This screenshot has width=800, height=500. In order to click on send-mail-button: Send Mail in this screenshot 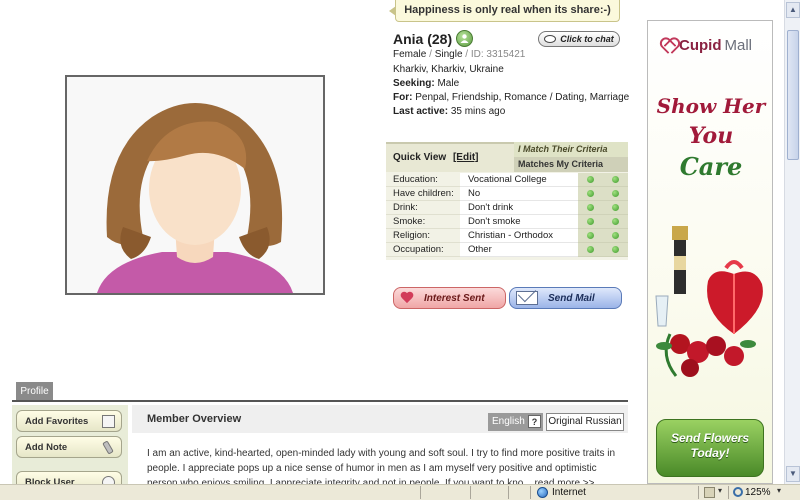, I will do `click(565, 298)`.